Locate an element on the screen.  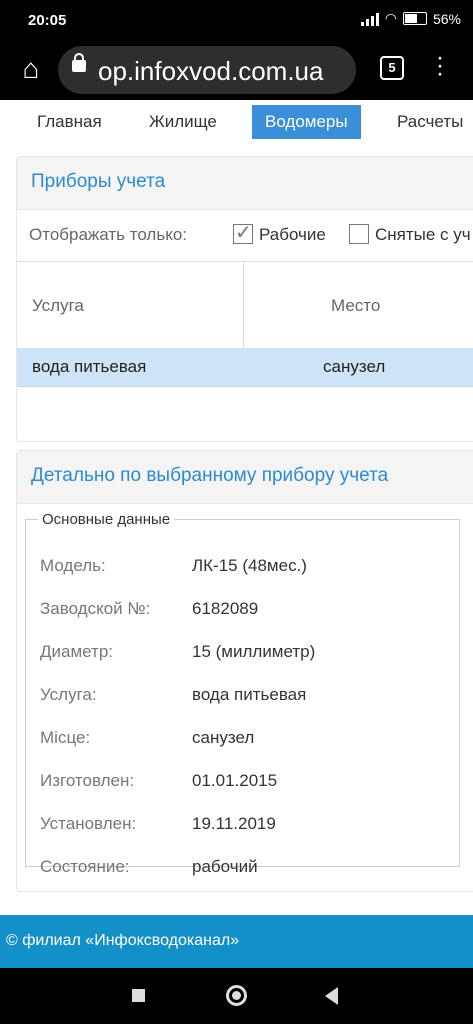
address-bar: op.infoxvod.com.ua is located at coordinates (207, 70).